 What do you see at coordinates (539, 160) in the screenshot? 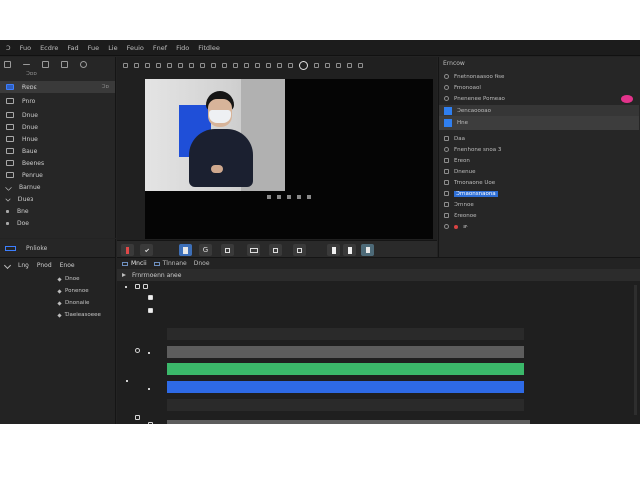
I see `inspector-row: Ereon` at bounding box center [539, 160].